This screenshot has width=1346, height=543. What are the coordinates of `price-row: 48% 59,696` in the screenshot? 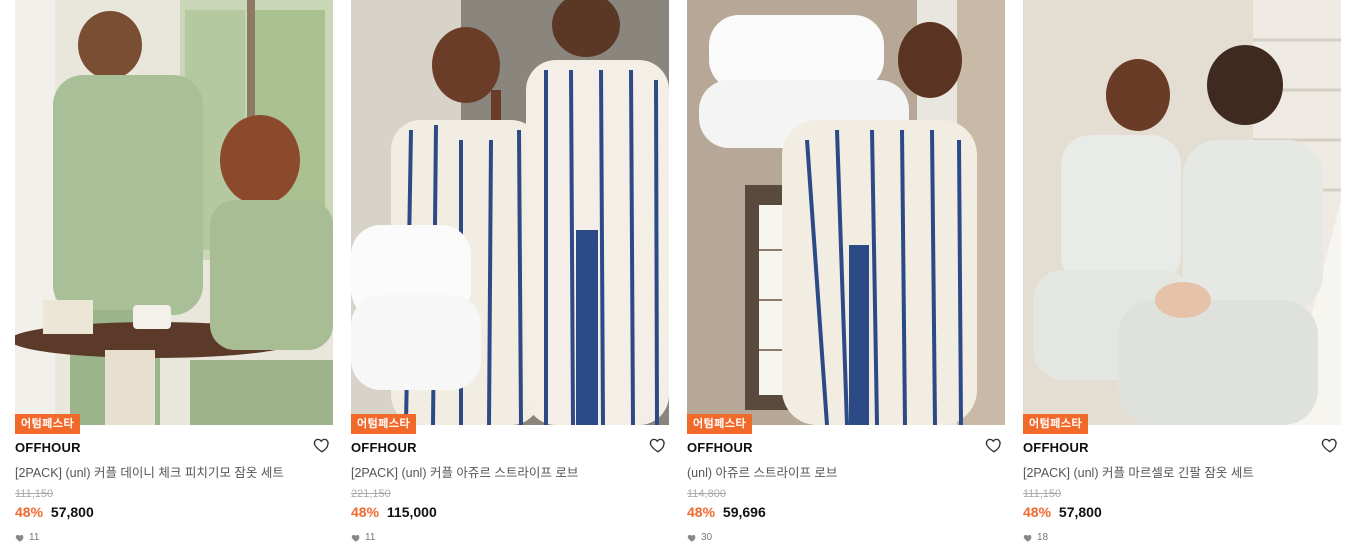 It's located at (726, 512).